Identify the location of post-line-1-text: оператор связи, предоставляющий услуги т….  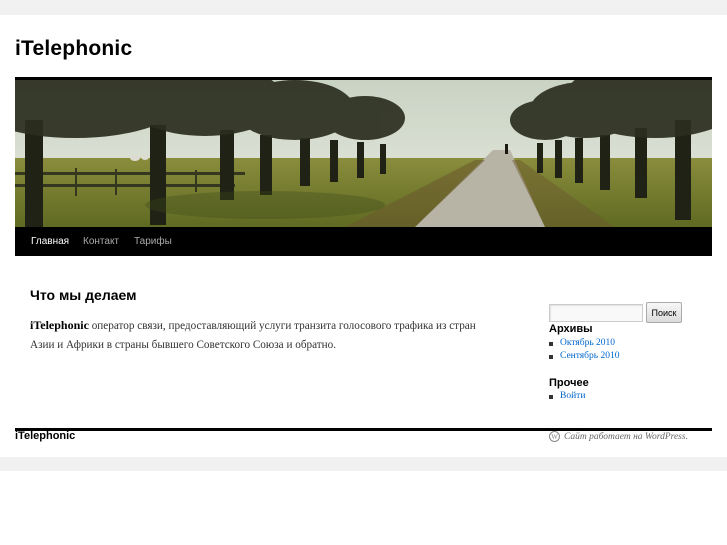
(282, 326).